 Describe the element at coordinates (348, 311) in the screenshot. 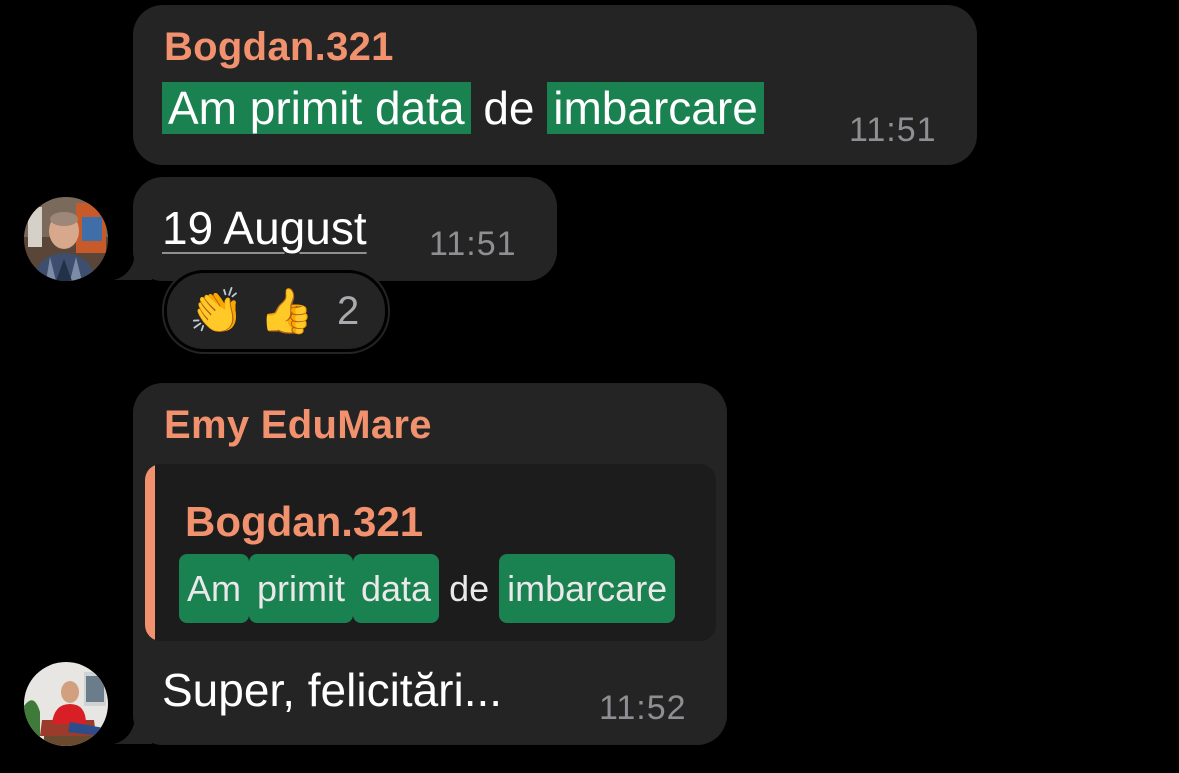

I see `reaction-count: 2` at that location.